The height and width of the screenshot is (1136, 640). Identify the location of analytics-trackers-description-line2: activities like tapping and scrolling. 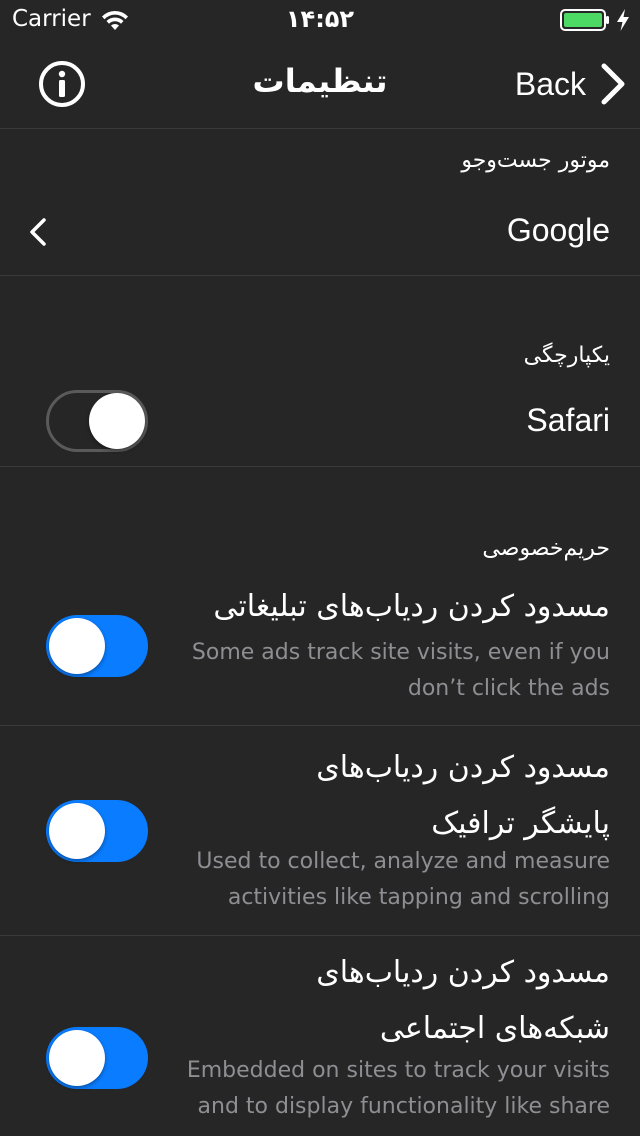
(418, 897).